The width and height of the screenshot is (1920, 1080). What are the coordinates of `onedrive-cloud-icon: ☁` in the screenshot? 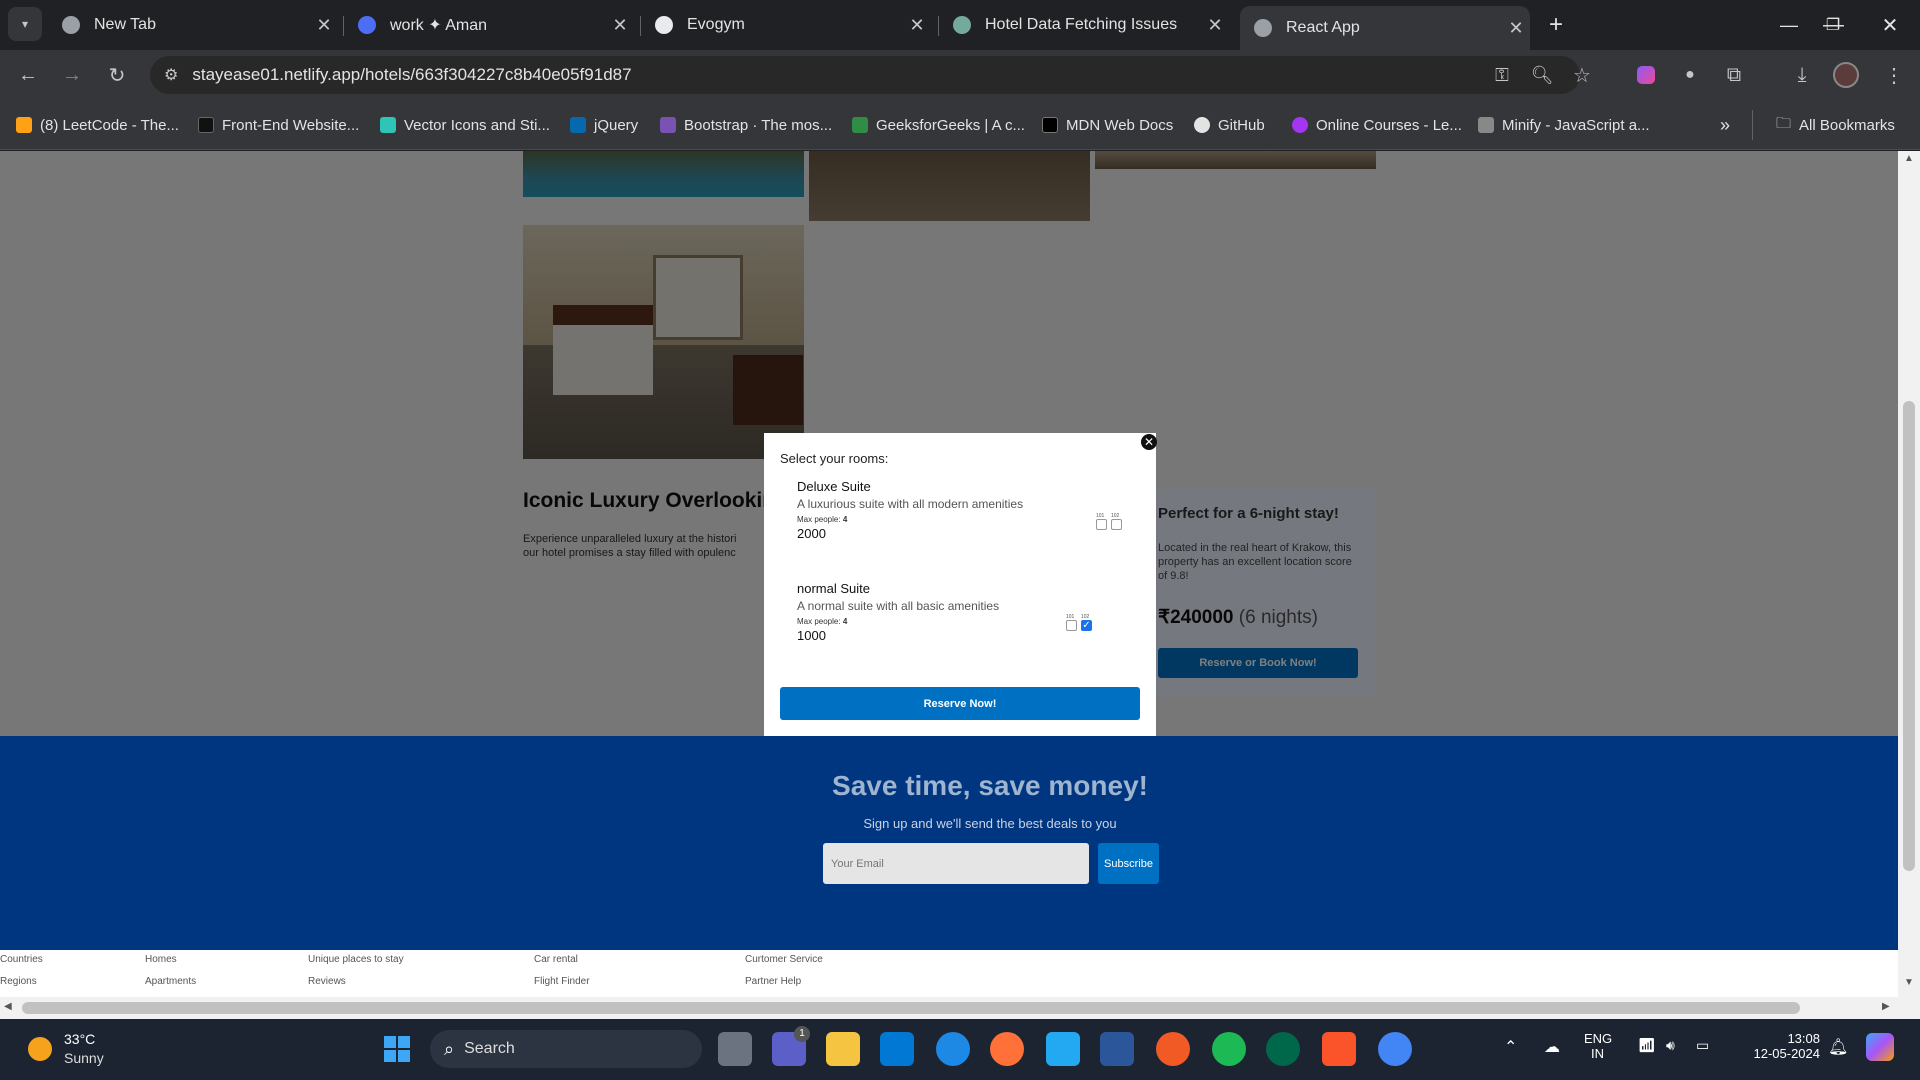 It's located at (1552, 1047).